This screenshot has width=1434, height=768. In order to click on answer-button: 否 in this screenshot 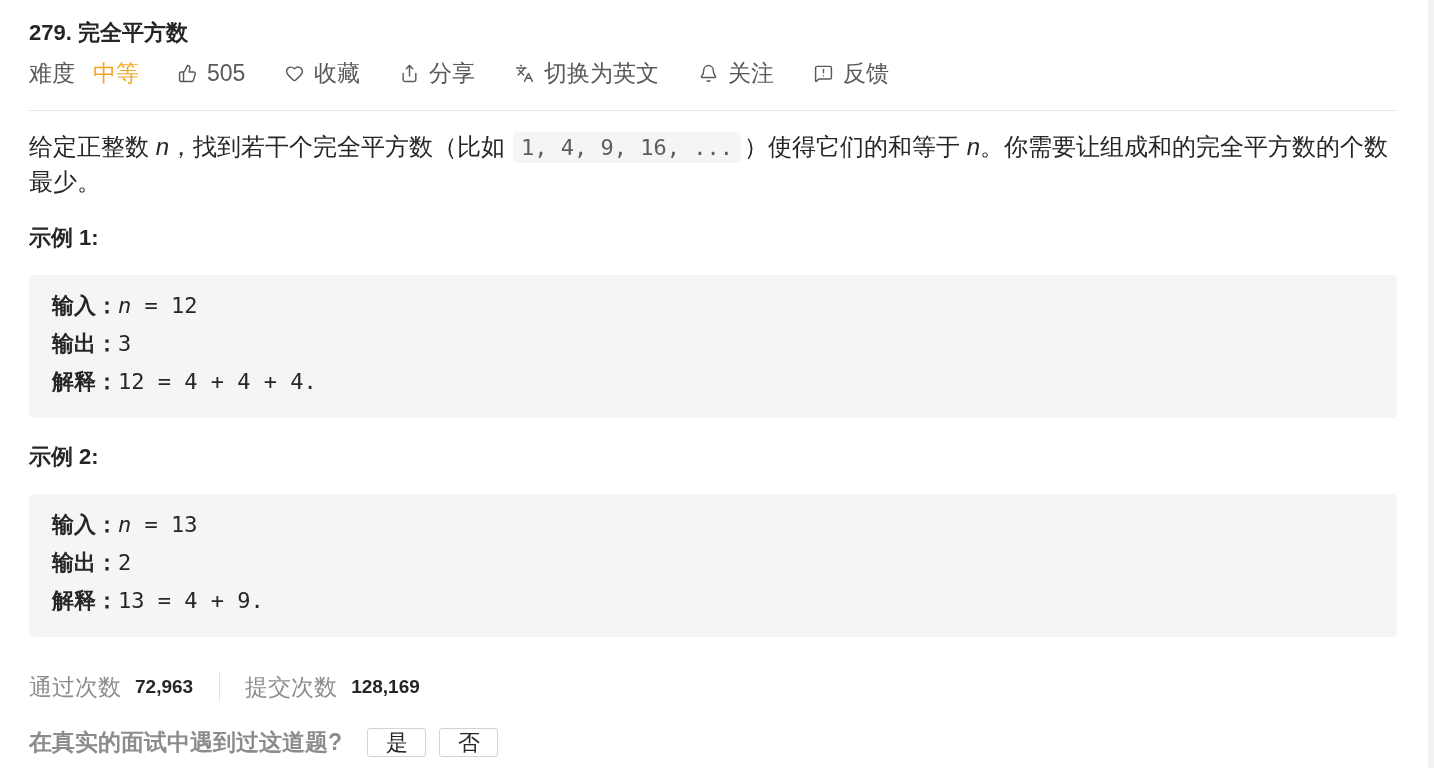, I will do `click(469, 742)`.